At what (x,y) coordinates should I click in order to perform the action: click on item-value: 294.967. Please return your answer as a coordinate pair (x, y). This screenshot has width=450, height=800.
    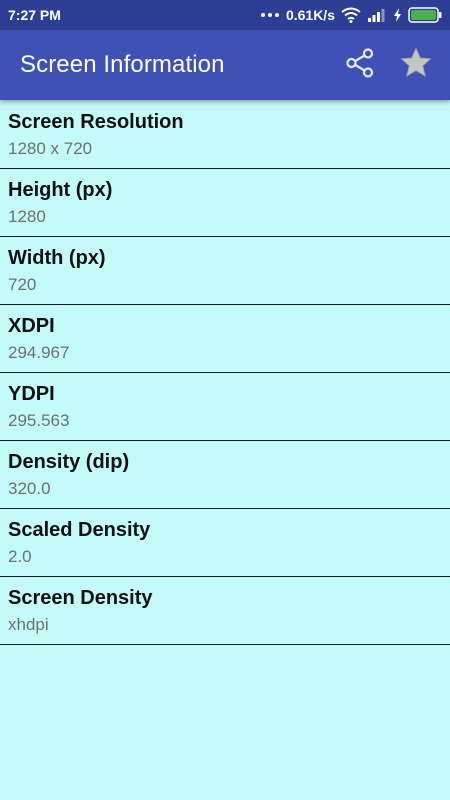
    Looking at the image, I should click on (39, 352).